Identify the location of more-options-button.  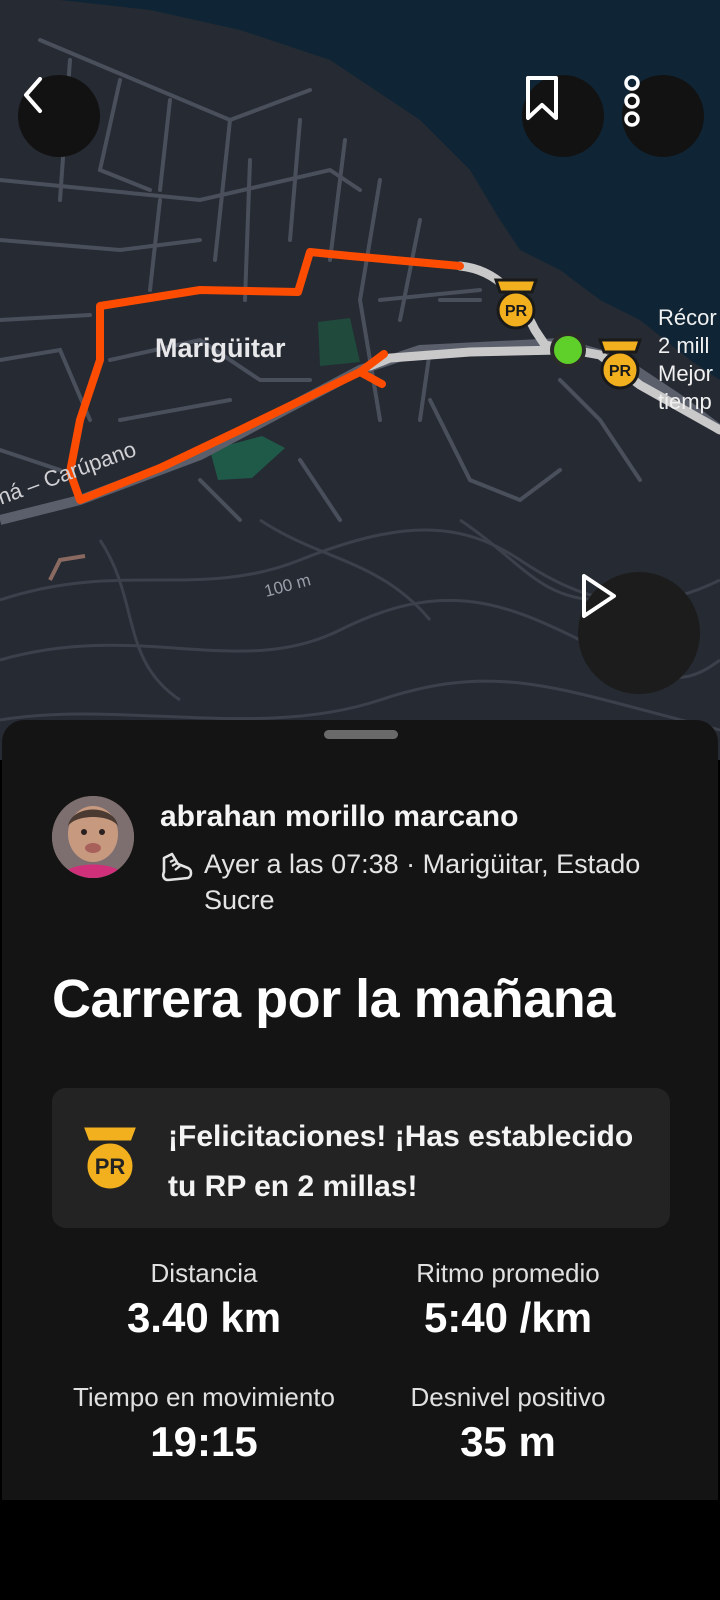
(663, 116).